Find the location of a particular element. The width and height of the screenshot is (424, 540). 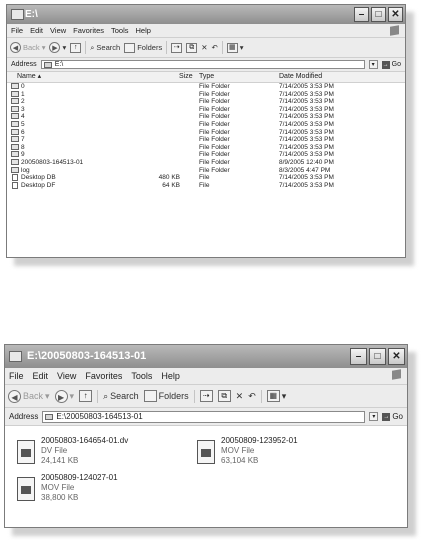

file-list-row: 9 File Folder 7/14/2005 3:53 PM is located at coordinates (206, 155).